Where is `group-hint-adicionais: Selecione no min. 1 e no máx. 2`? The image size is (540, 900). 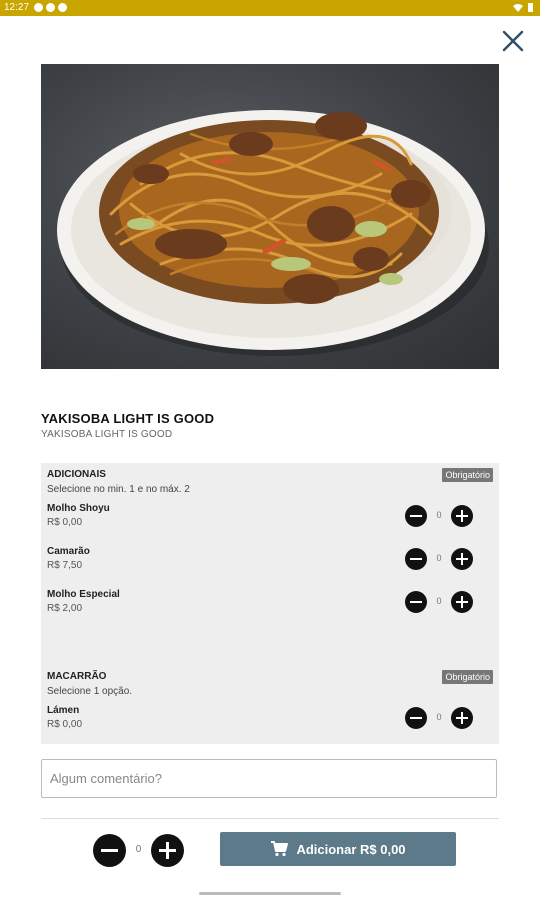
group-hint-adicionais: Selecione no min. 1 e no máx. 2 is located at coordinates (118, 489).